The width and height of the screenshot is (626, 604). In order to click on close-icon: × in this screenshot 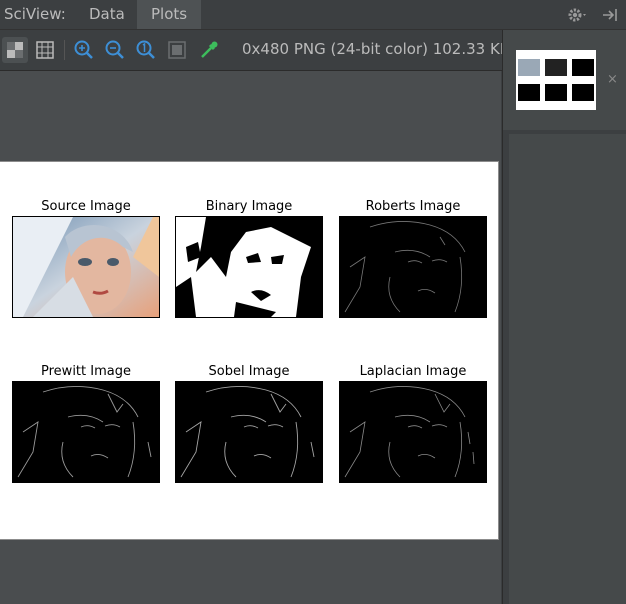, I will do `click(612, 79)`.